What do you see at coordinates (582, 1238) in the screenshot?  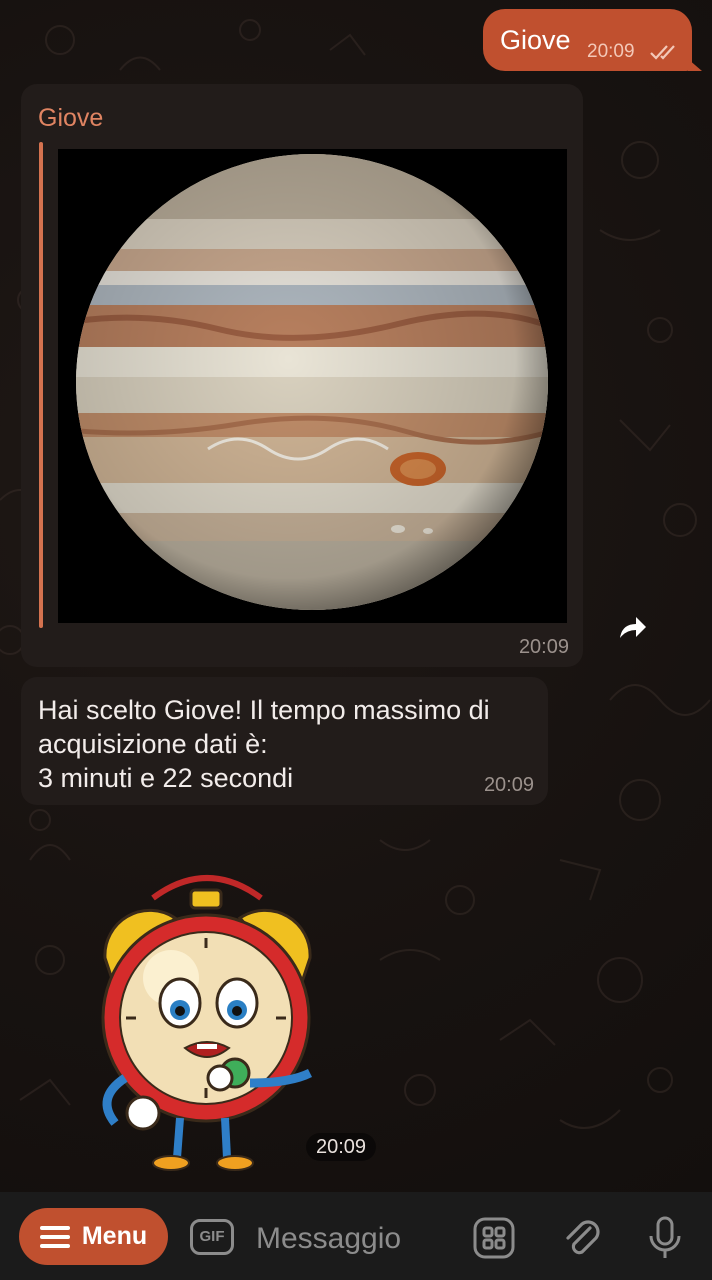 I see `attach-icon` at bounding box center [582, 1238].